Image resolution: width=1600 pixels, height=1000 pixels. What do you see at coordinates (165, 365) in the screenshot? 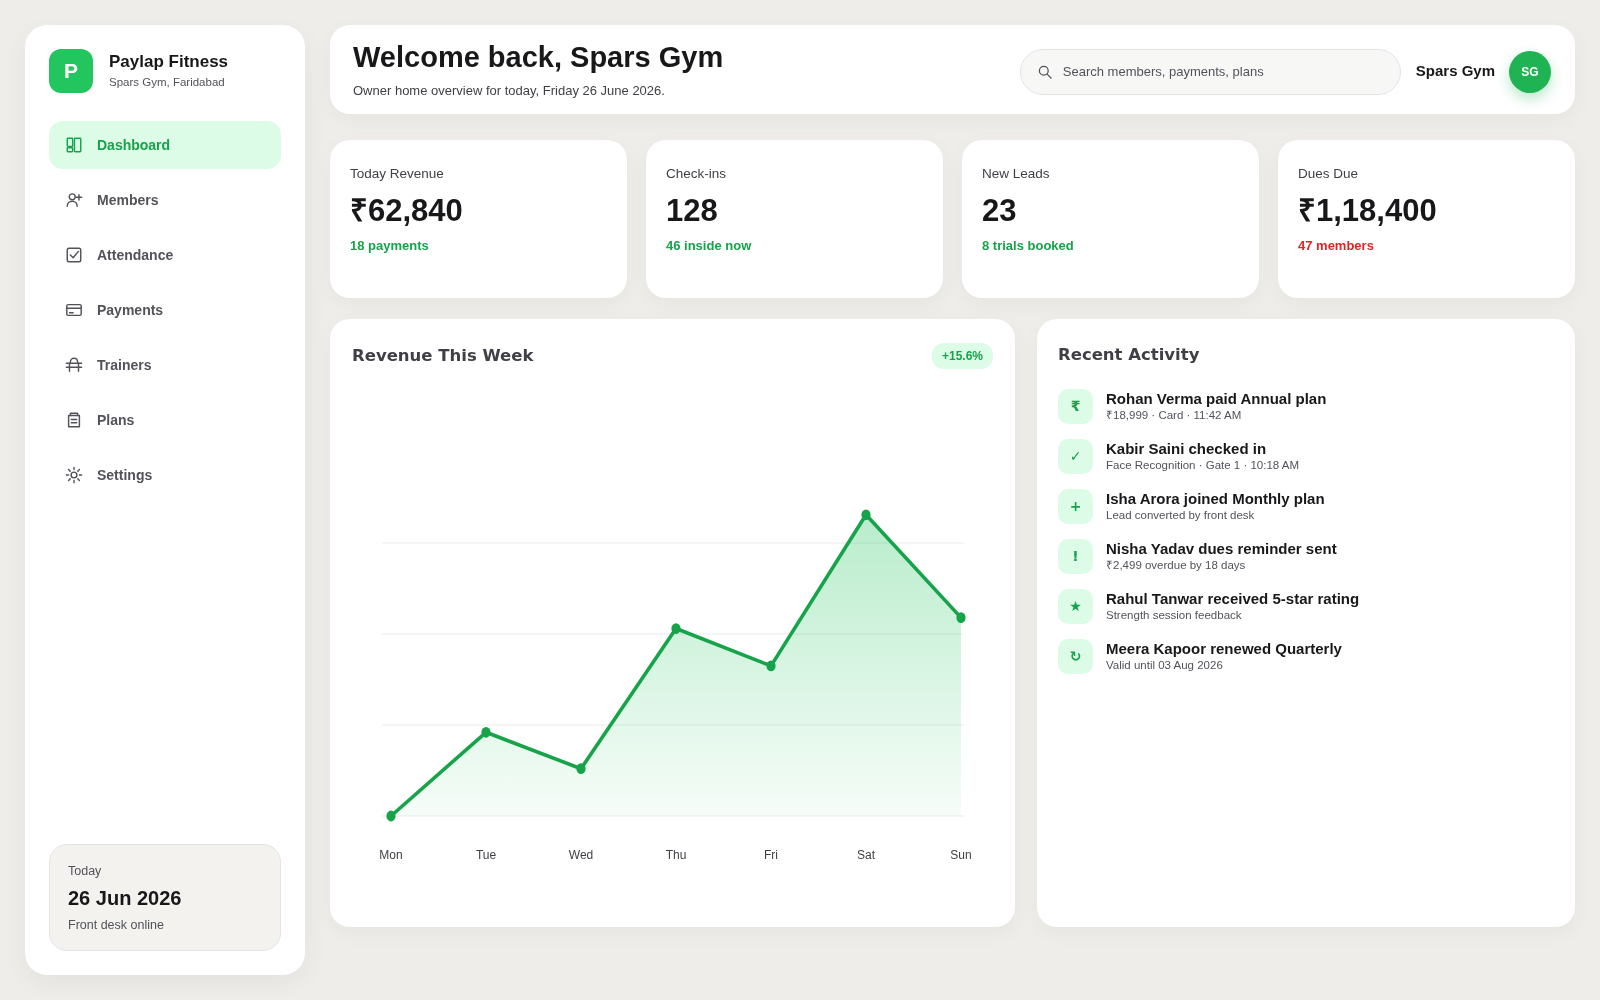
I see `nav-item: Trainers` at bounding box center [165, 365].